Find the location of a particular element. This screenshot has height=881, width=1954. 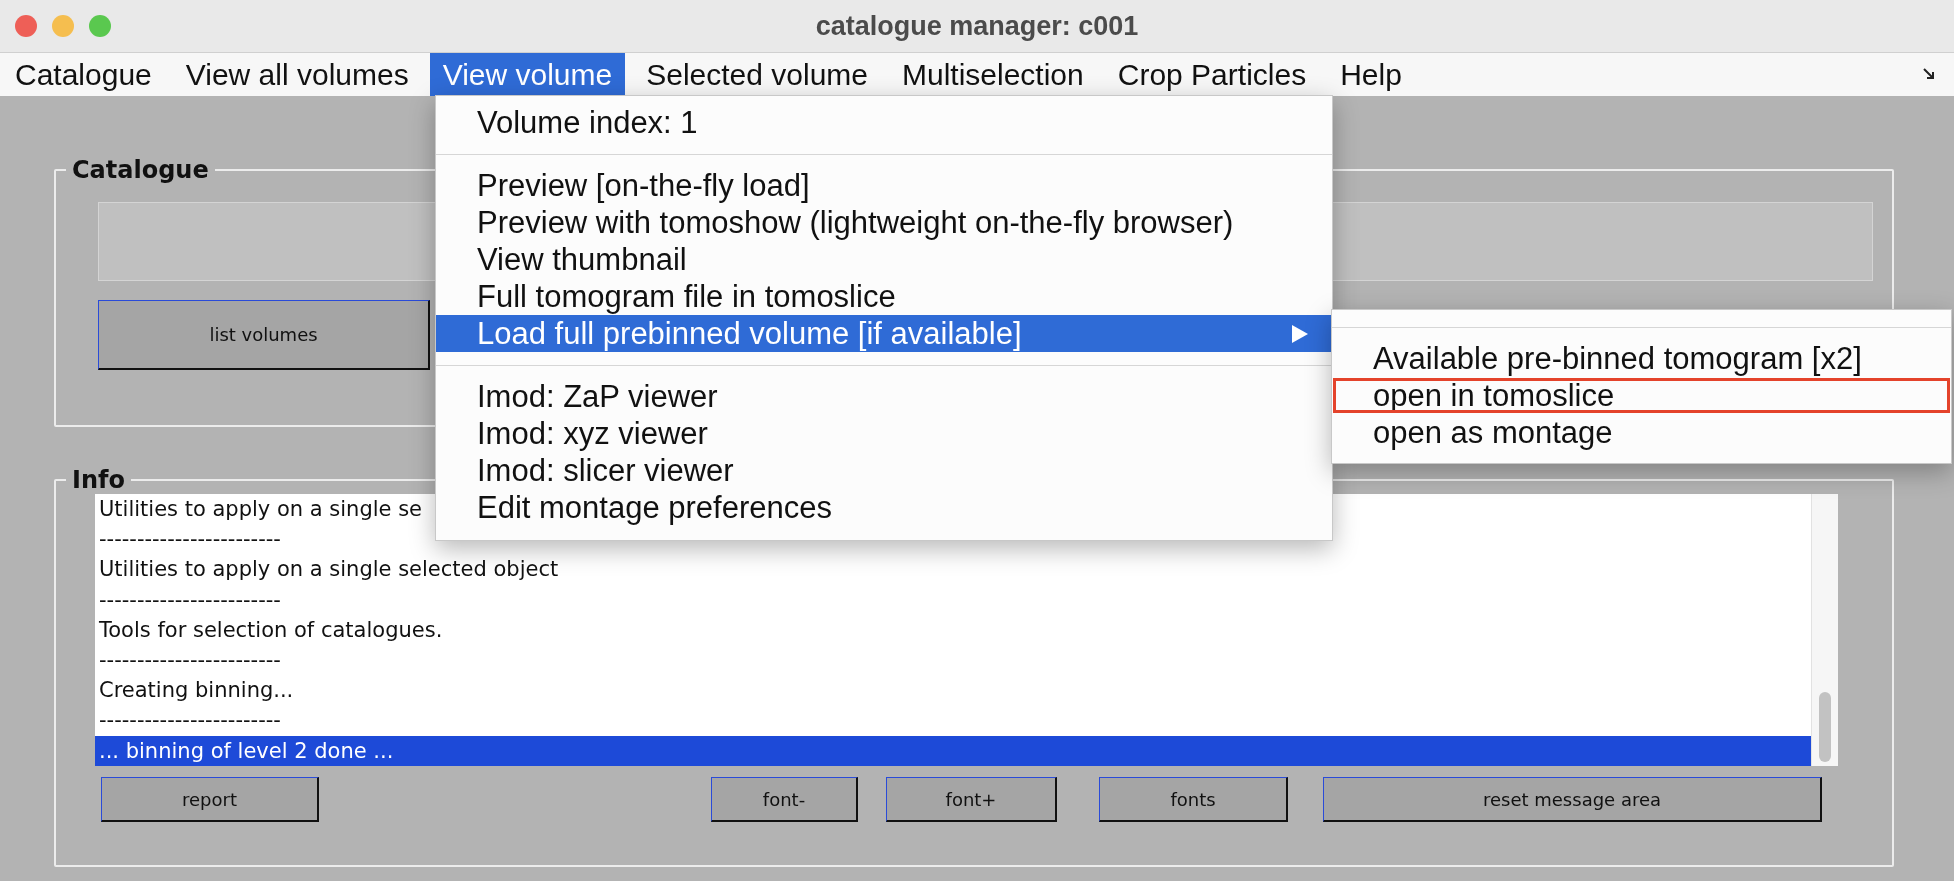

window-title: catalogue manager: c001 is located at coordinates (977, 26).